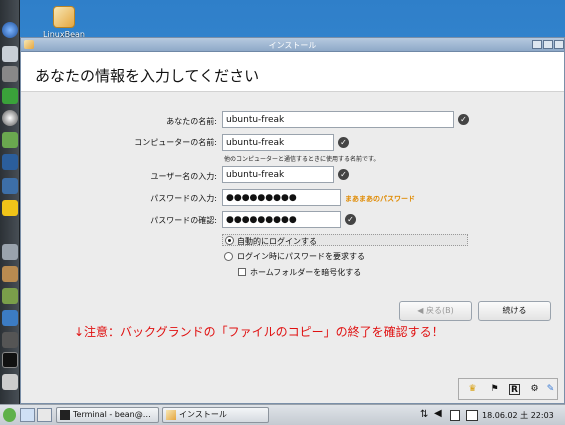  What do you see at coordinates (455, 415) in the screenshot?
I see `battery-icon` at bounding box center [455, 415].